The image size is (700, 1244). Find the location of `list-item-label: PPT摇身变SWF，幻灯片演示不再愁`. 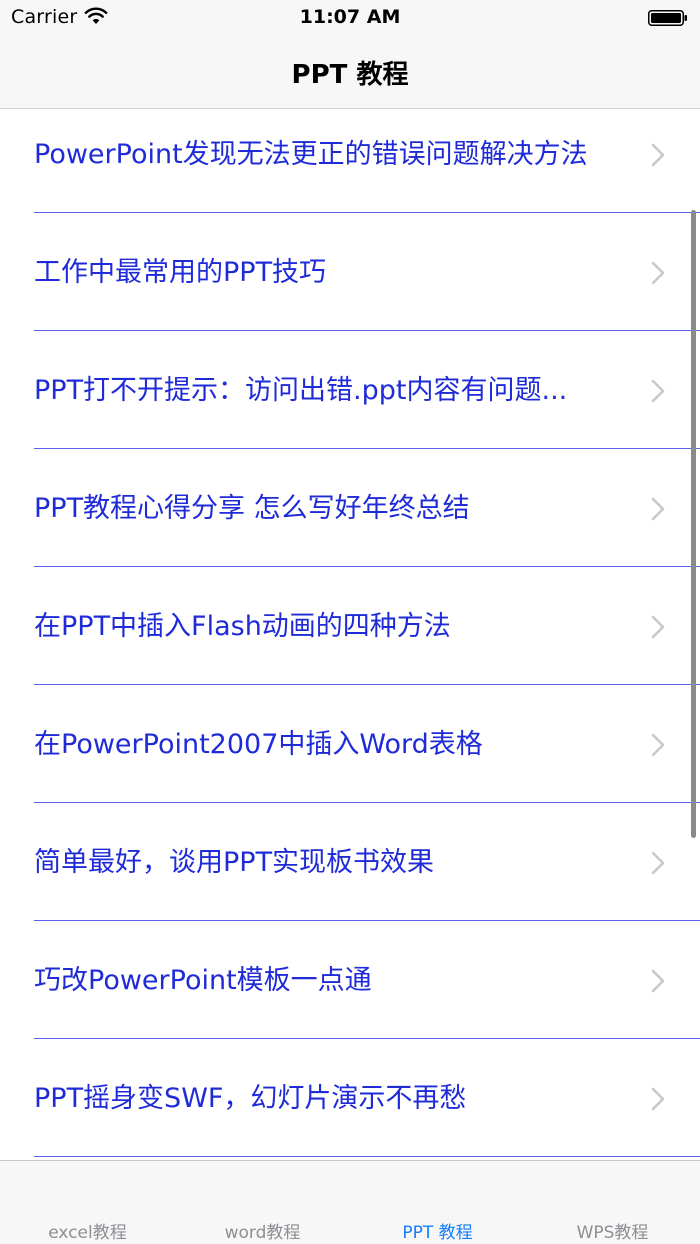

list-item-label: PPT摇身变SWF，幻灯片演示不再愁 is located at coordinates (250, 1098).